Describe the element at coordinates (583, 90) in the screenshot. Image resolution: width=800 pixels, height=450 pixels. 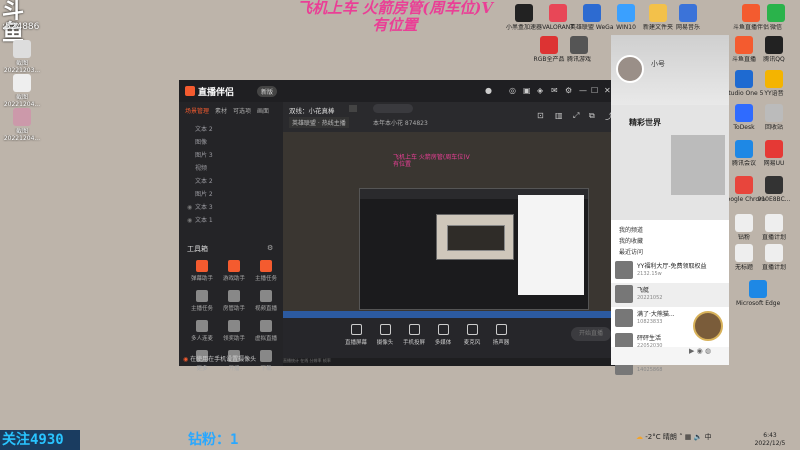
I see `minimize-icon: —` at that location.